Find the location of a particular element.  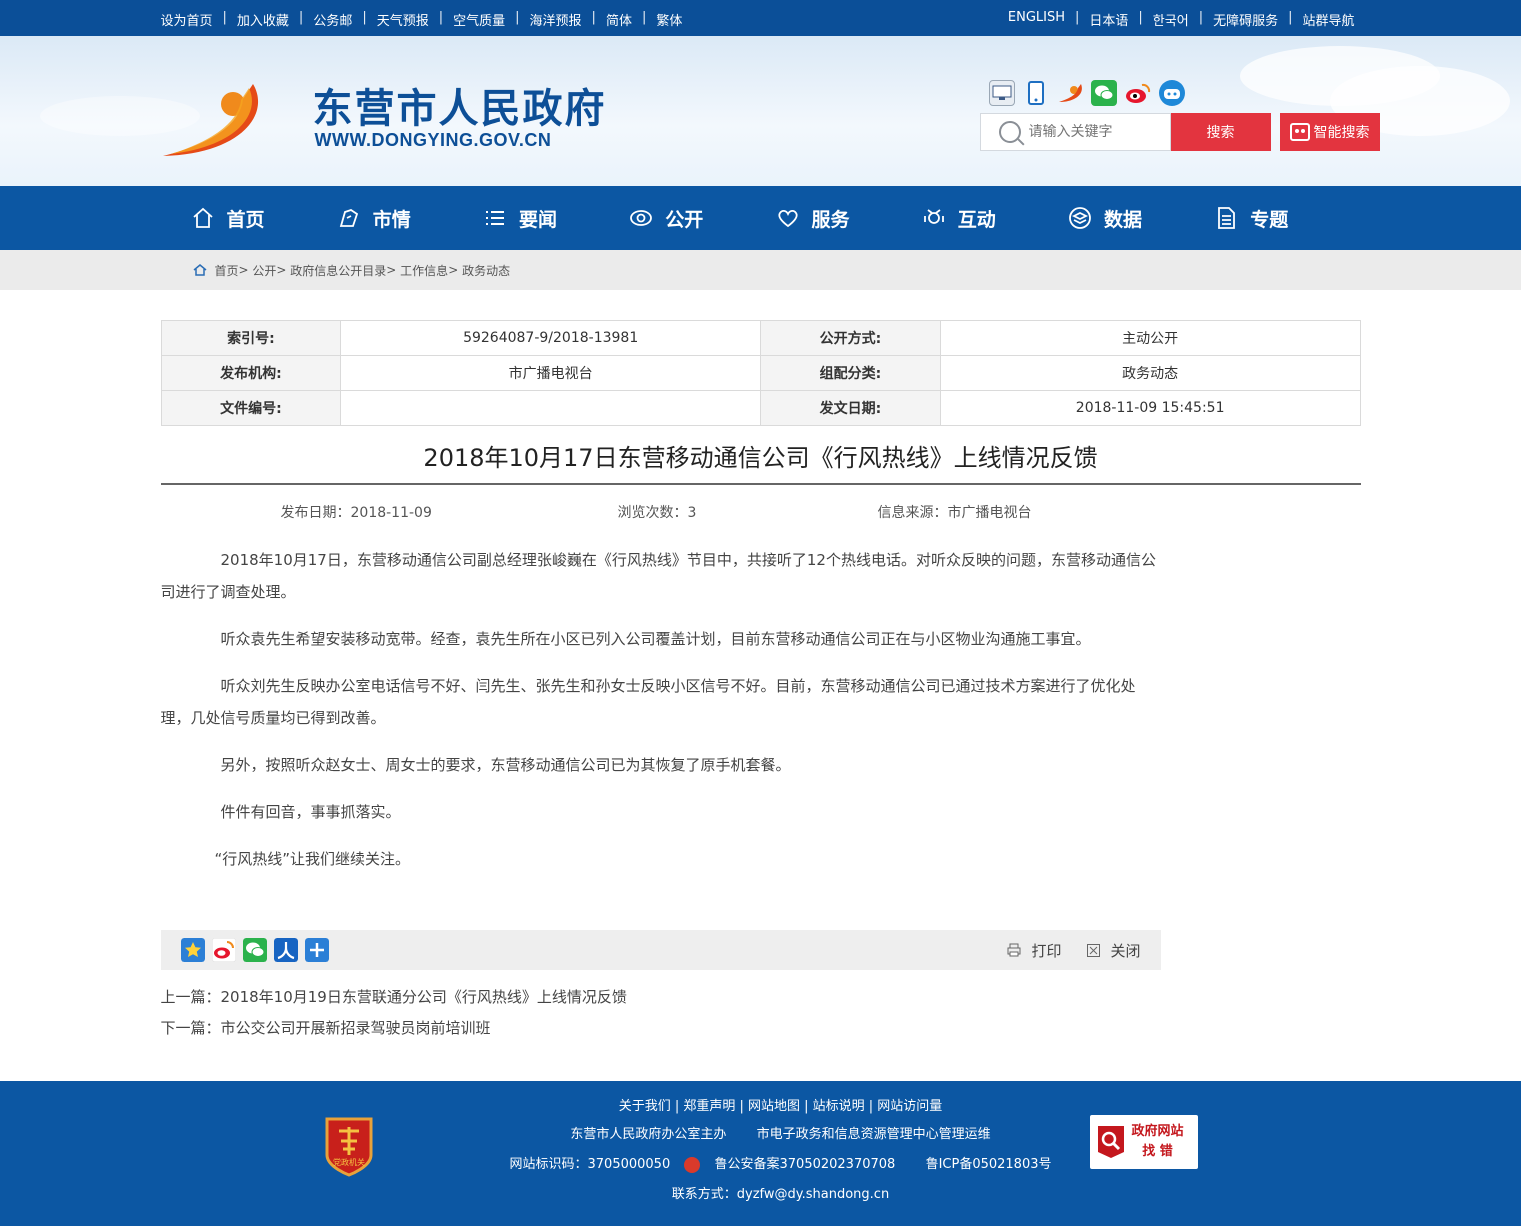

party-government-badge-icon: 党政机关 is located at coordinates (349, 1146).